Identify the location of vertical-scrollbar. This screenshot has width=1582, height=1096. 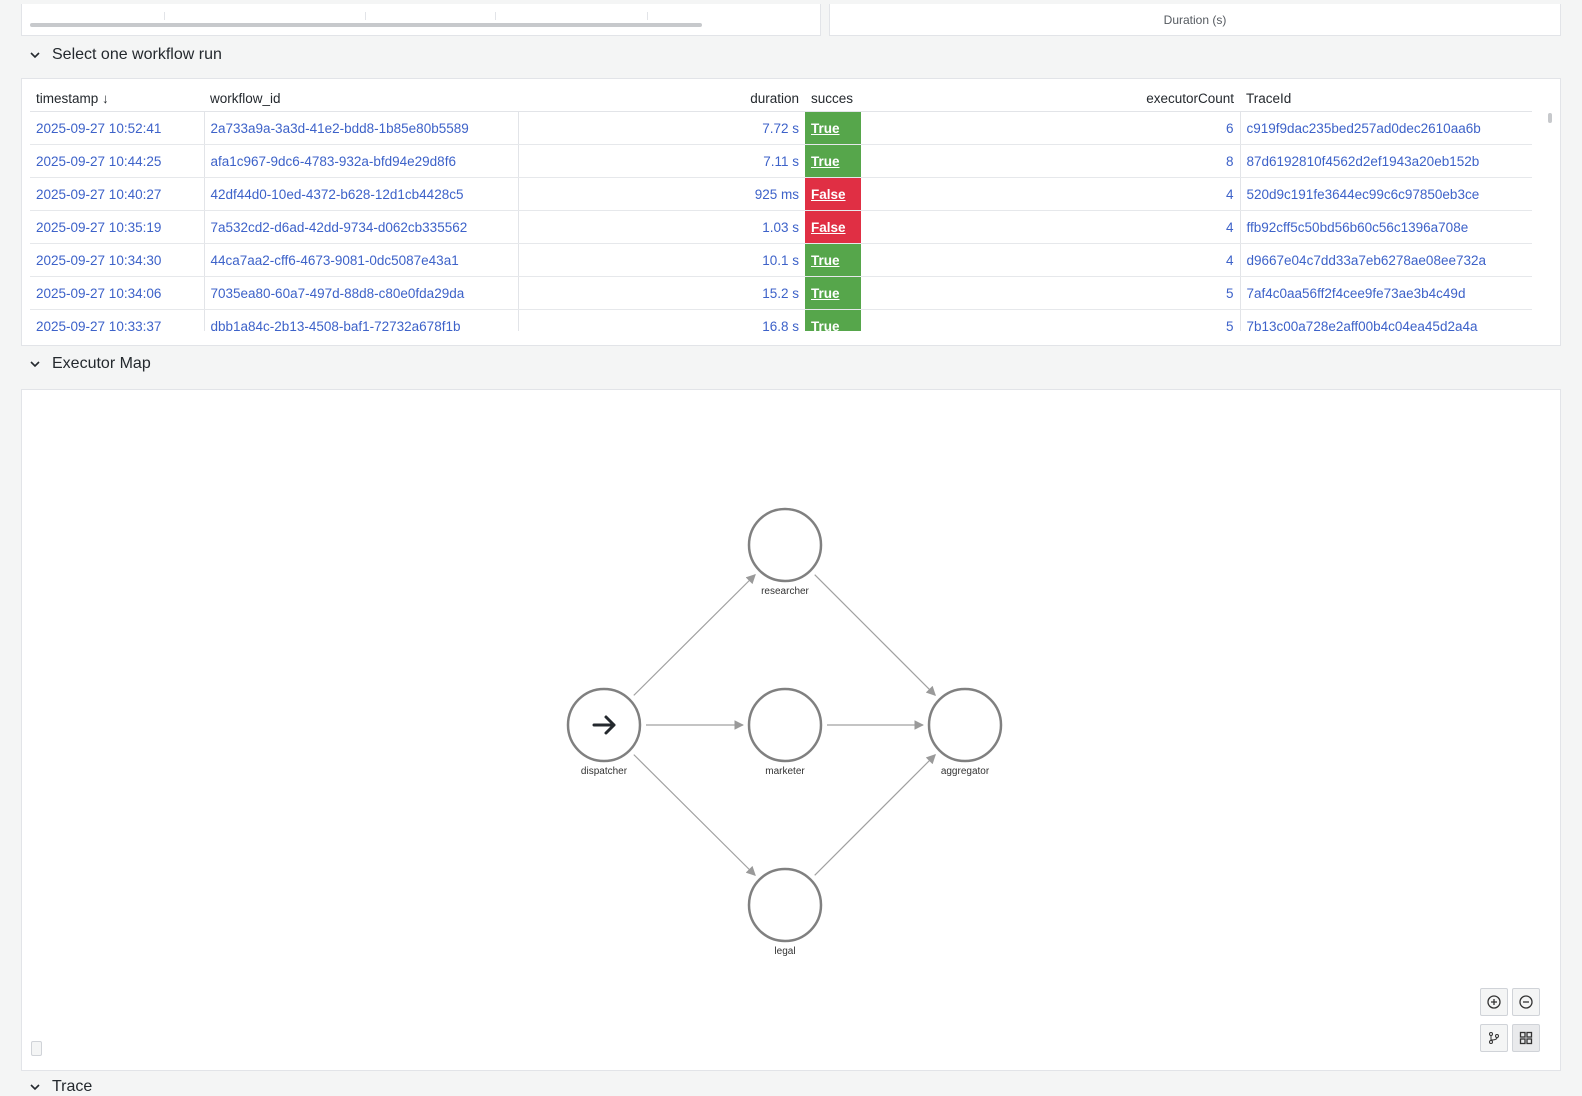
(1550, 118).